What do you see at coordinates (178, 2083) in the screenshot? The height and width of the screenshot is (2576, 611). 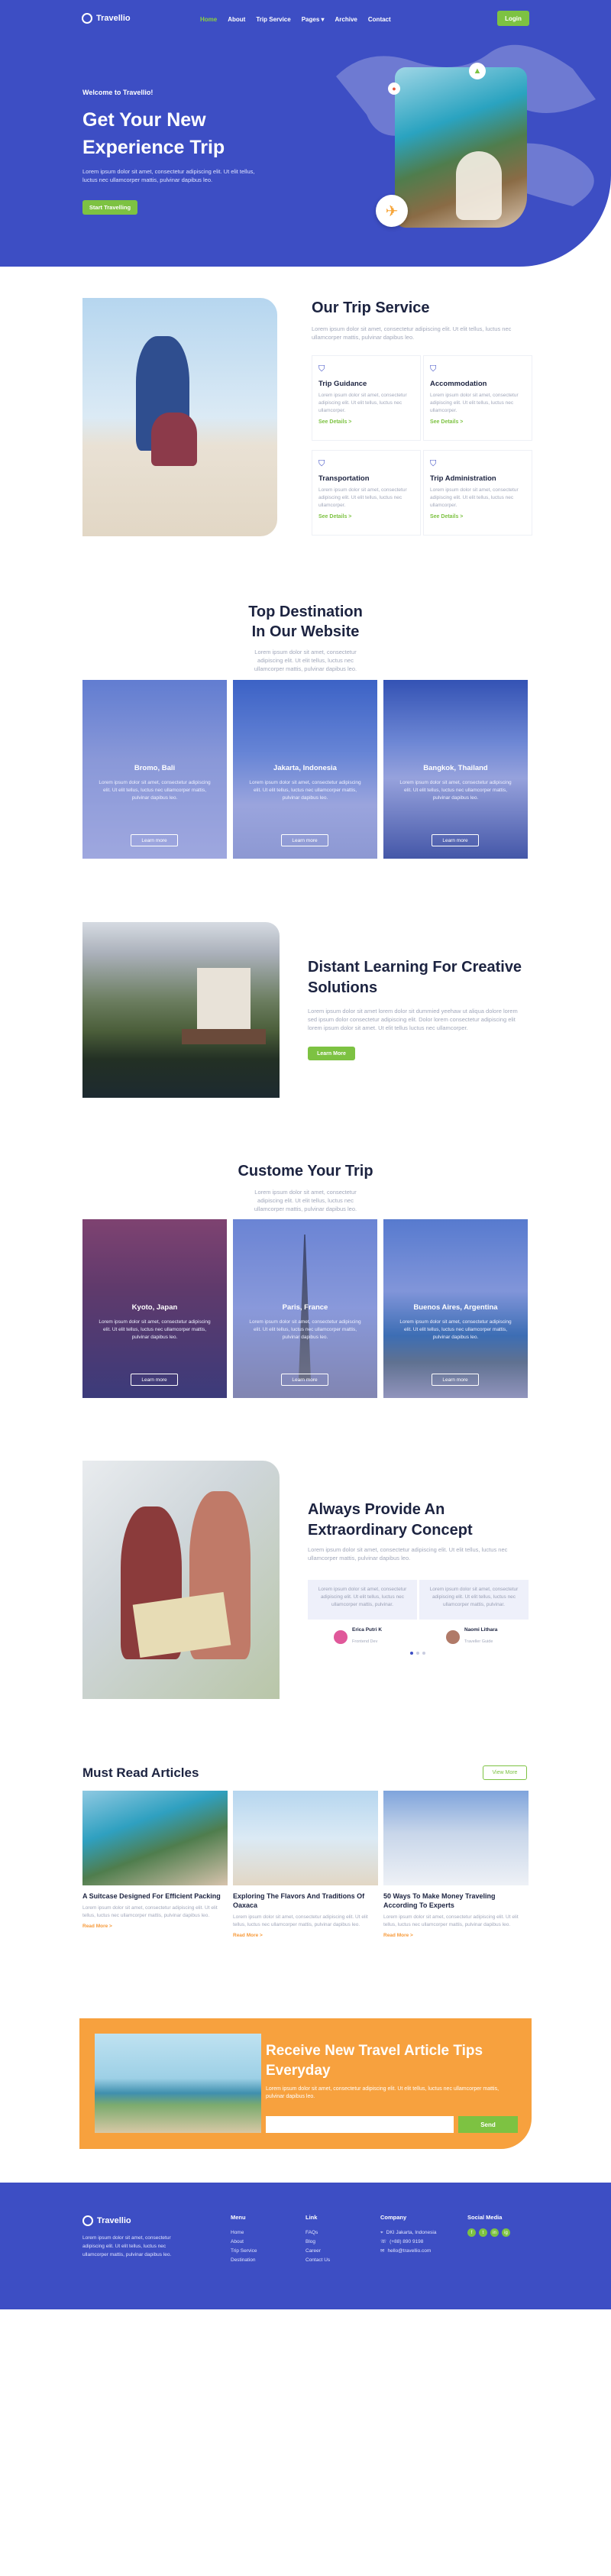 I see `newsletter-photo` at bounding box center [178, 2083].